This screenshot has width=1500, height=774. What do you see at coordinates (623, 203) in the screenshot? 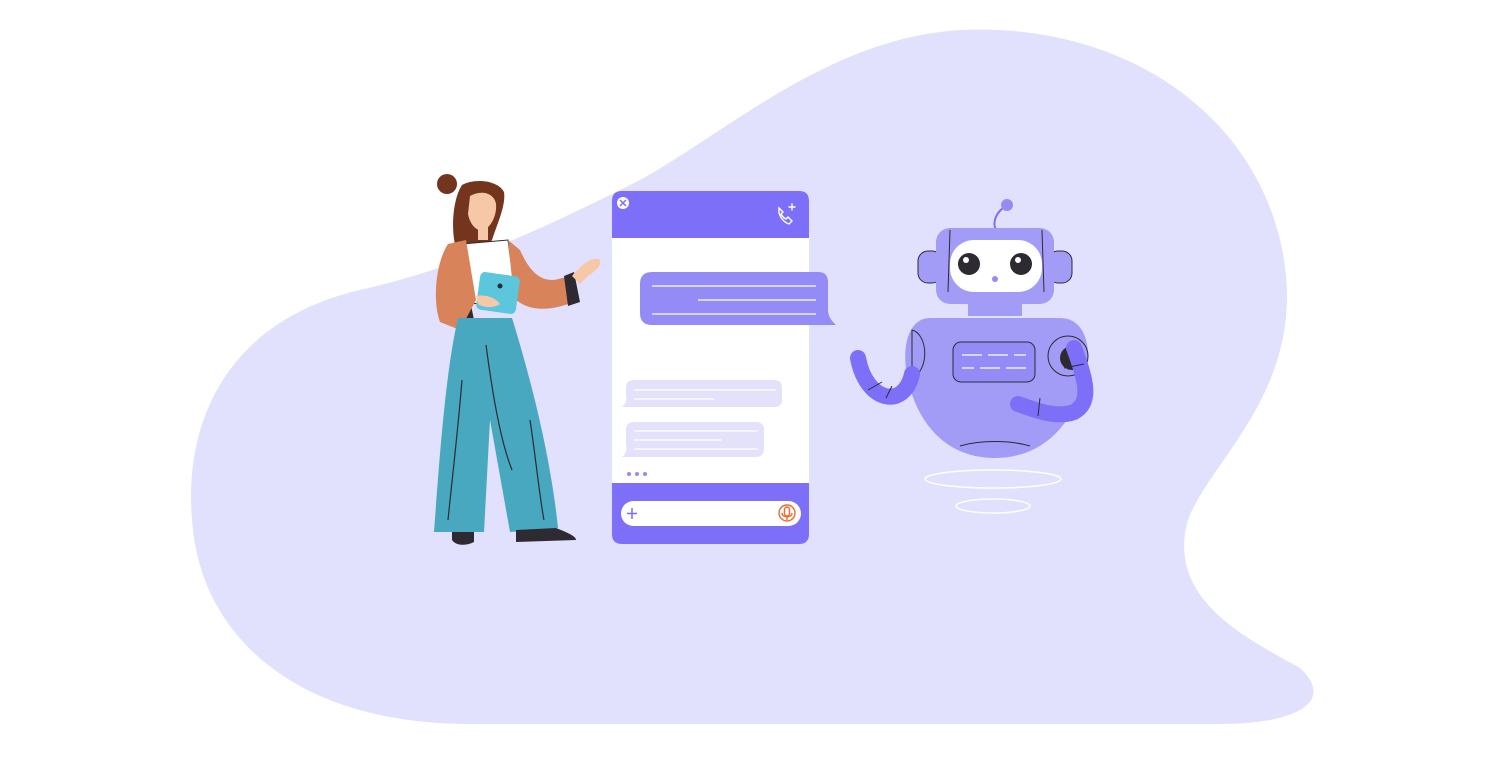
I see `close-icon` at bounding box center [623, 203].